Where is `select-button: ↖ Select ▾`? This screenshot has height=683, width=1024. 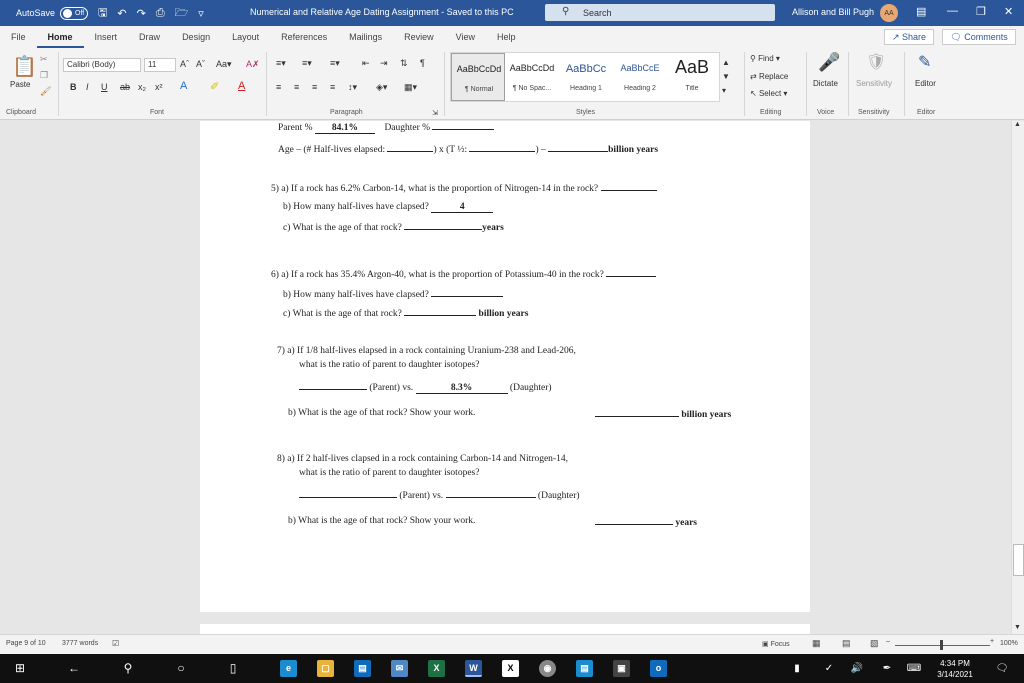
select-button: ↖ Select ▾ is located at coordinates (768, 93).